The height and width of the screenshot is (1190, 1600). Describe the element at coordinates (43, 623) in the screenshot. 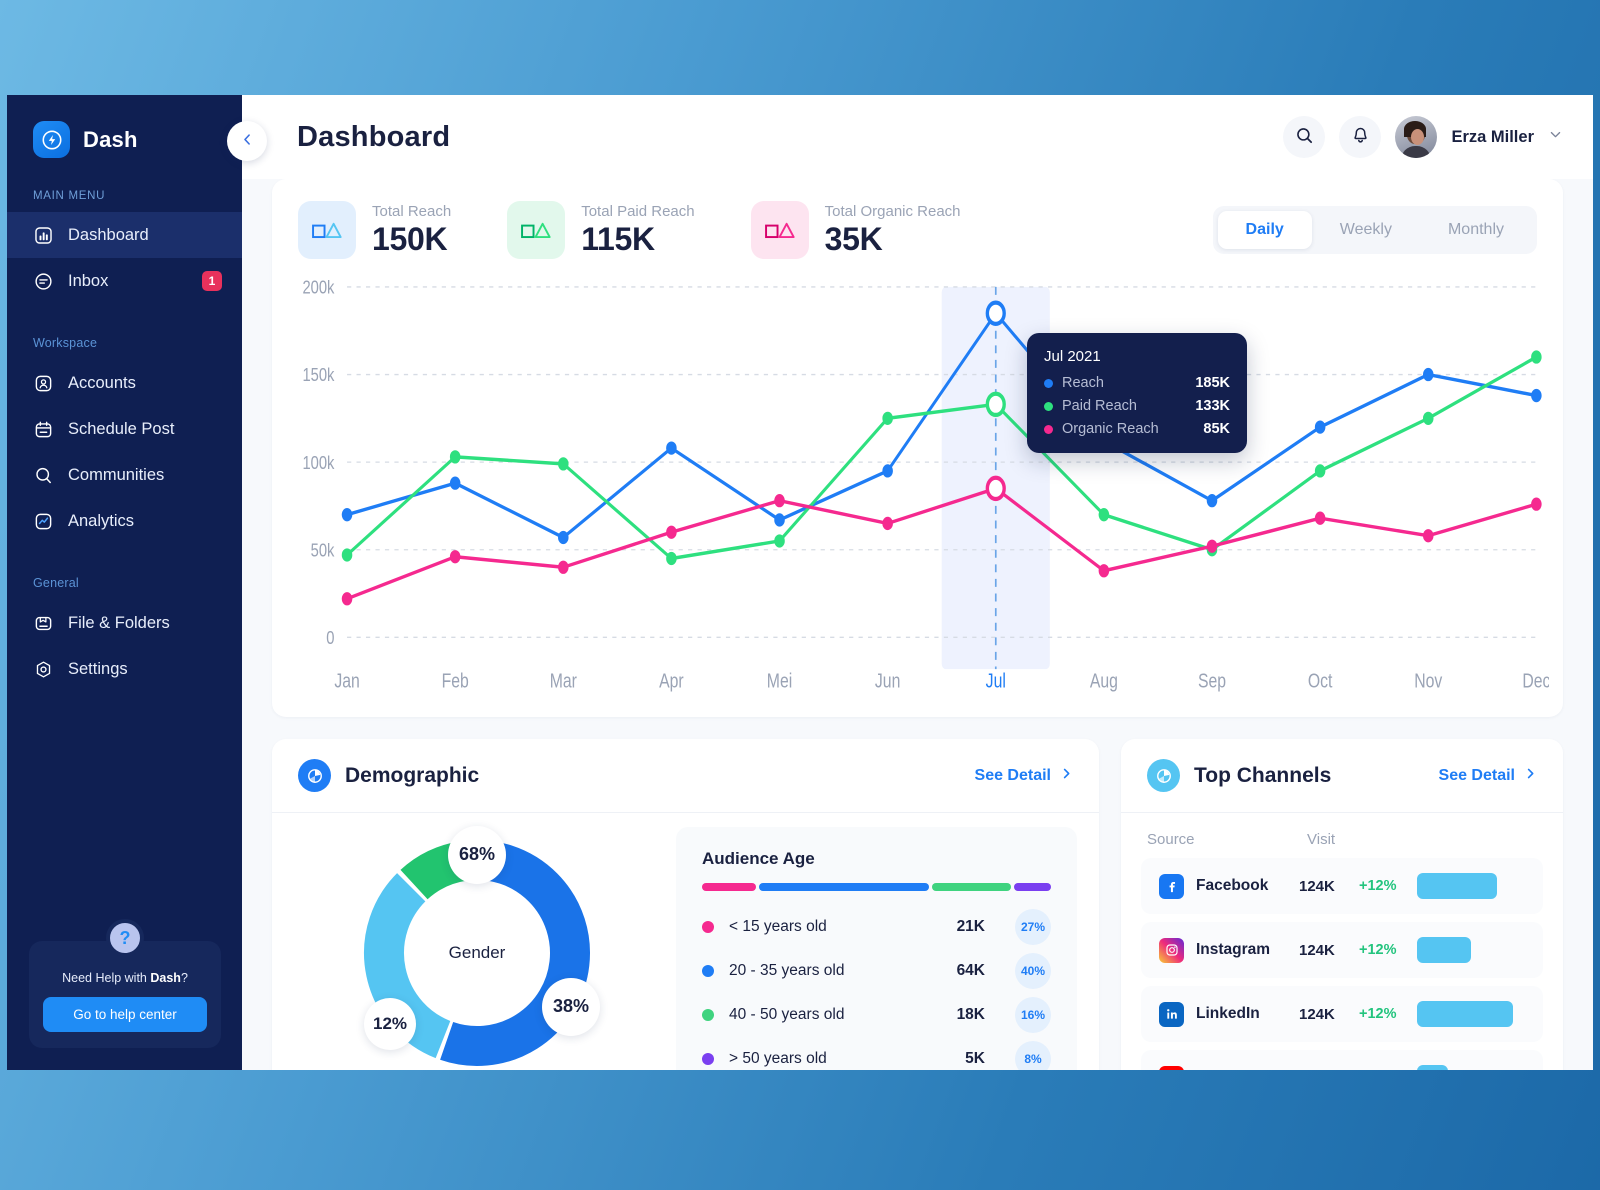

I see `folder-icon` at that location.